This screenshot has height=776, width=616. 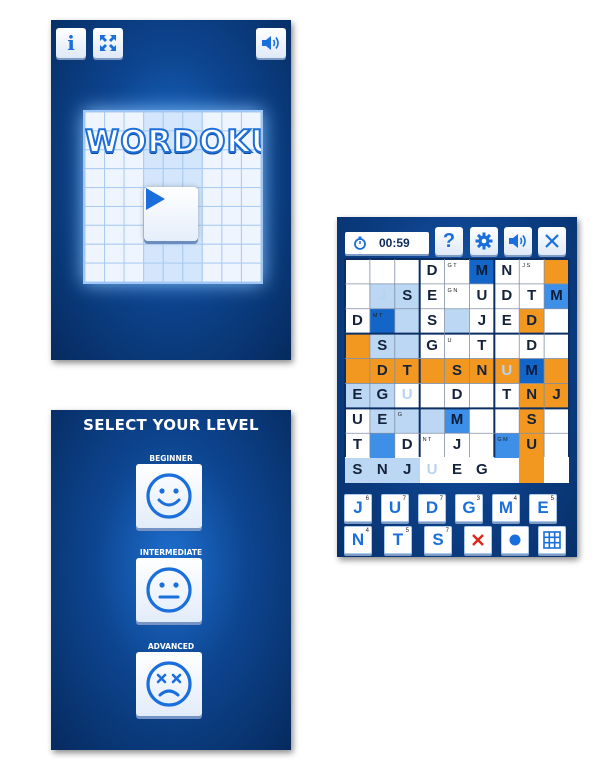 I want to click on letter-key: G3, so click(x=469, y=508).